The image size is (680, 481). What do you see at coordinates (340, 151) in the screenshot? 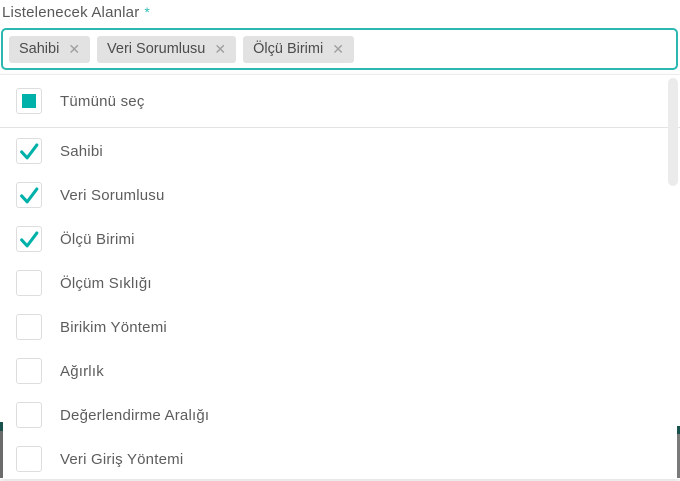
I see `option-row: Sahibi` at bounding box center [340, 151].